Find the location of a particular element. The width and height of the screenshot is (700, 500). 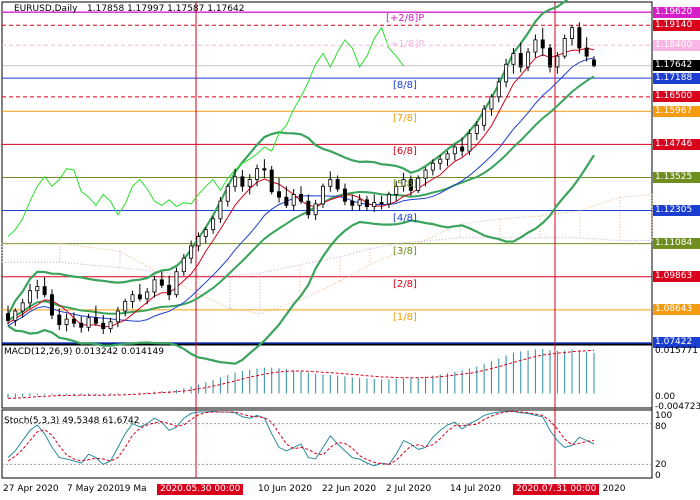

stoch-axis-100: 100 is located at coordinates (664, 416).